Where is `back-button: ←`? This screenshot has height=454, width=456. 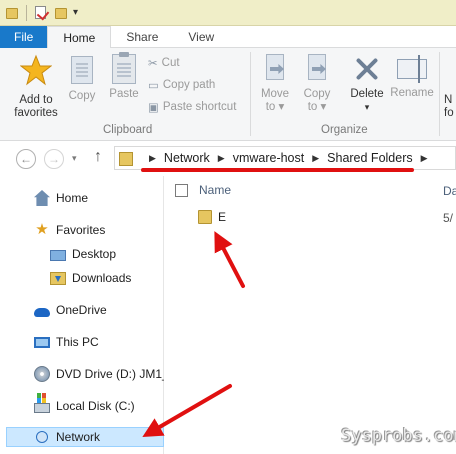 back-button: ← is located at coordinates (26, 159).